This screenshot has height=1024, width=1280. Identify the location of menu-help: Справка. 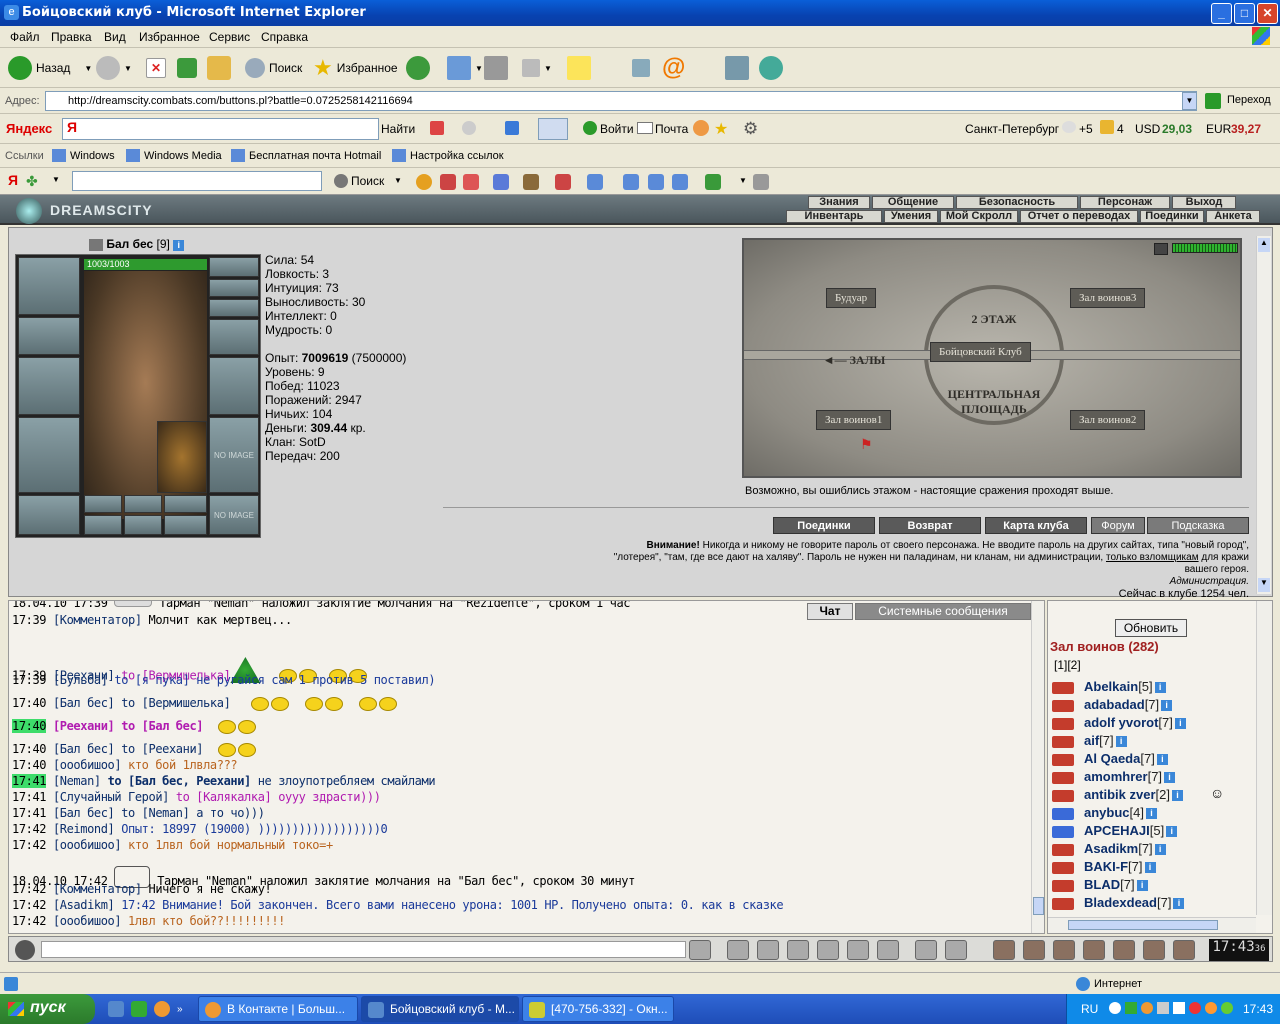
(284, 37).